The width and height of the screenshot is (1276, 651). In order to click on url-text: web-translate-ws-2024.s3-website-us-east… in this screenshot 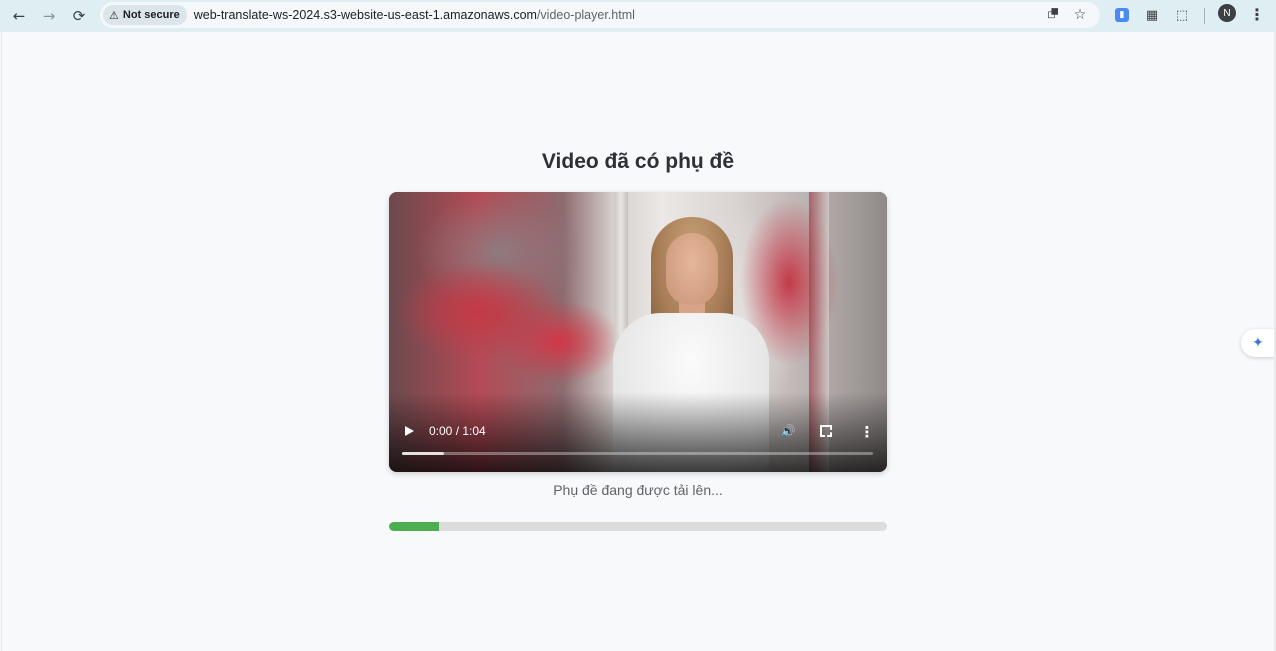, I will do `click(414, 15)`.